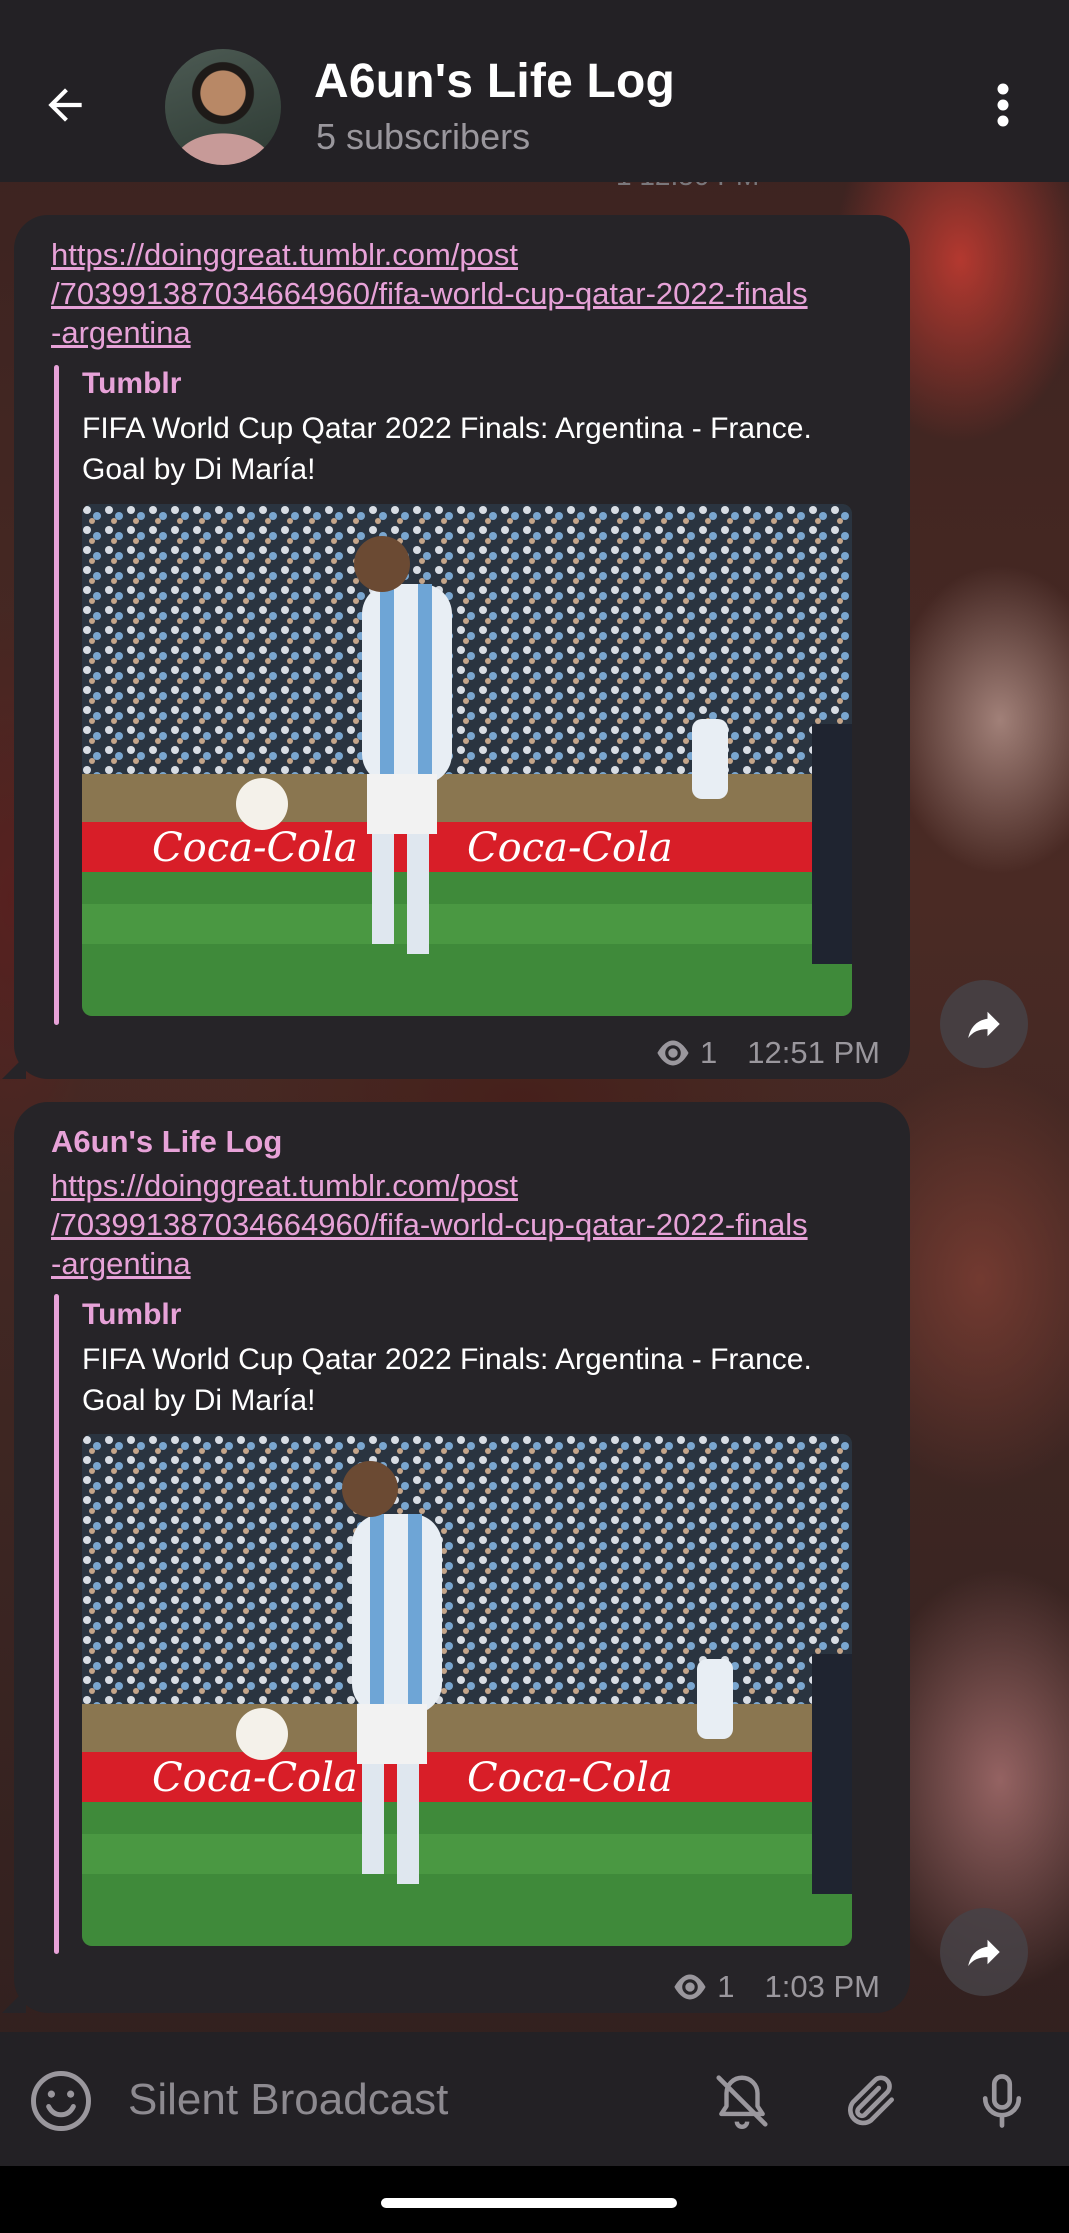 The image size is (1069, 2233). I want to click on channel-title: A6un's Life Log, so click(494, 81).